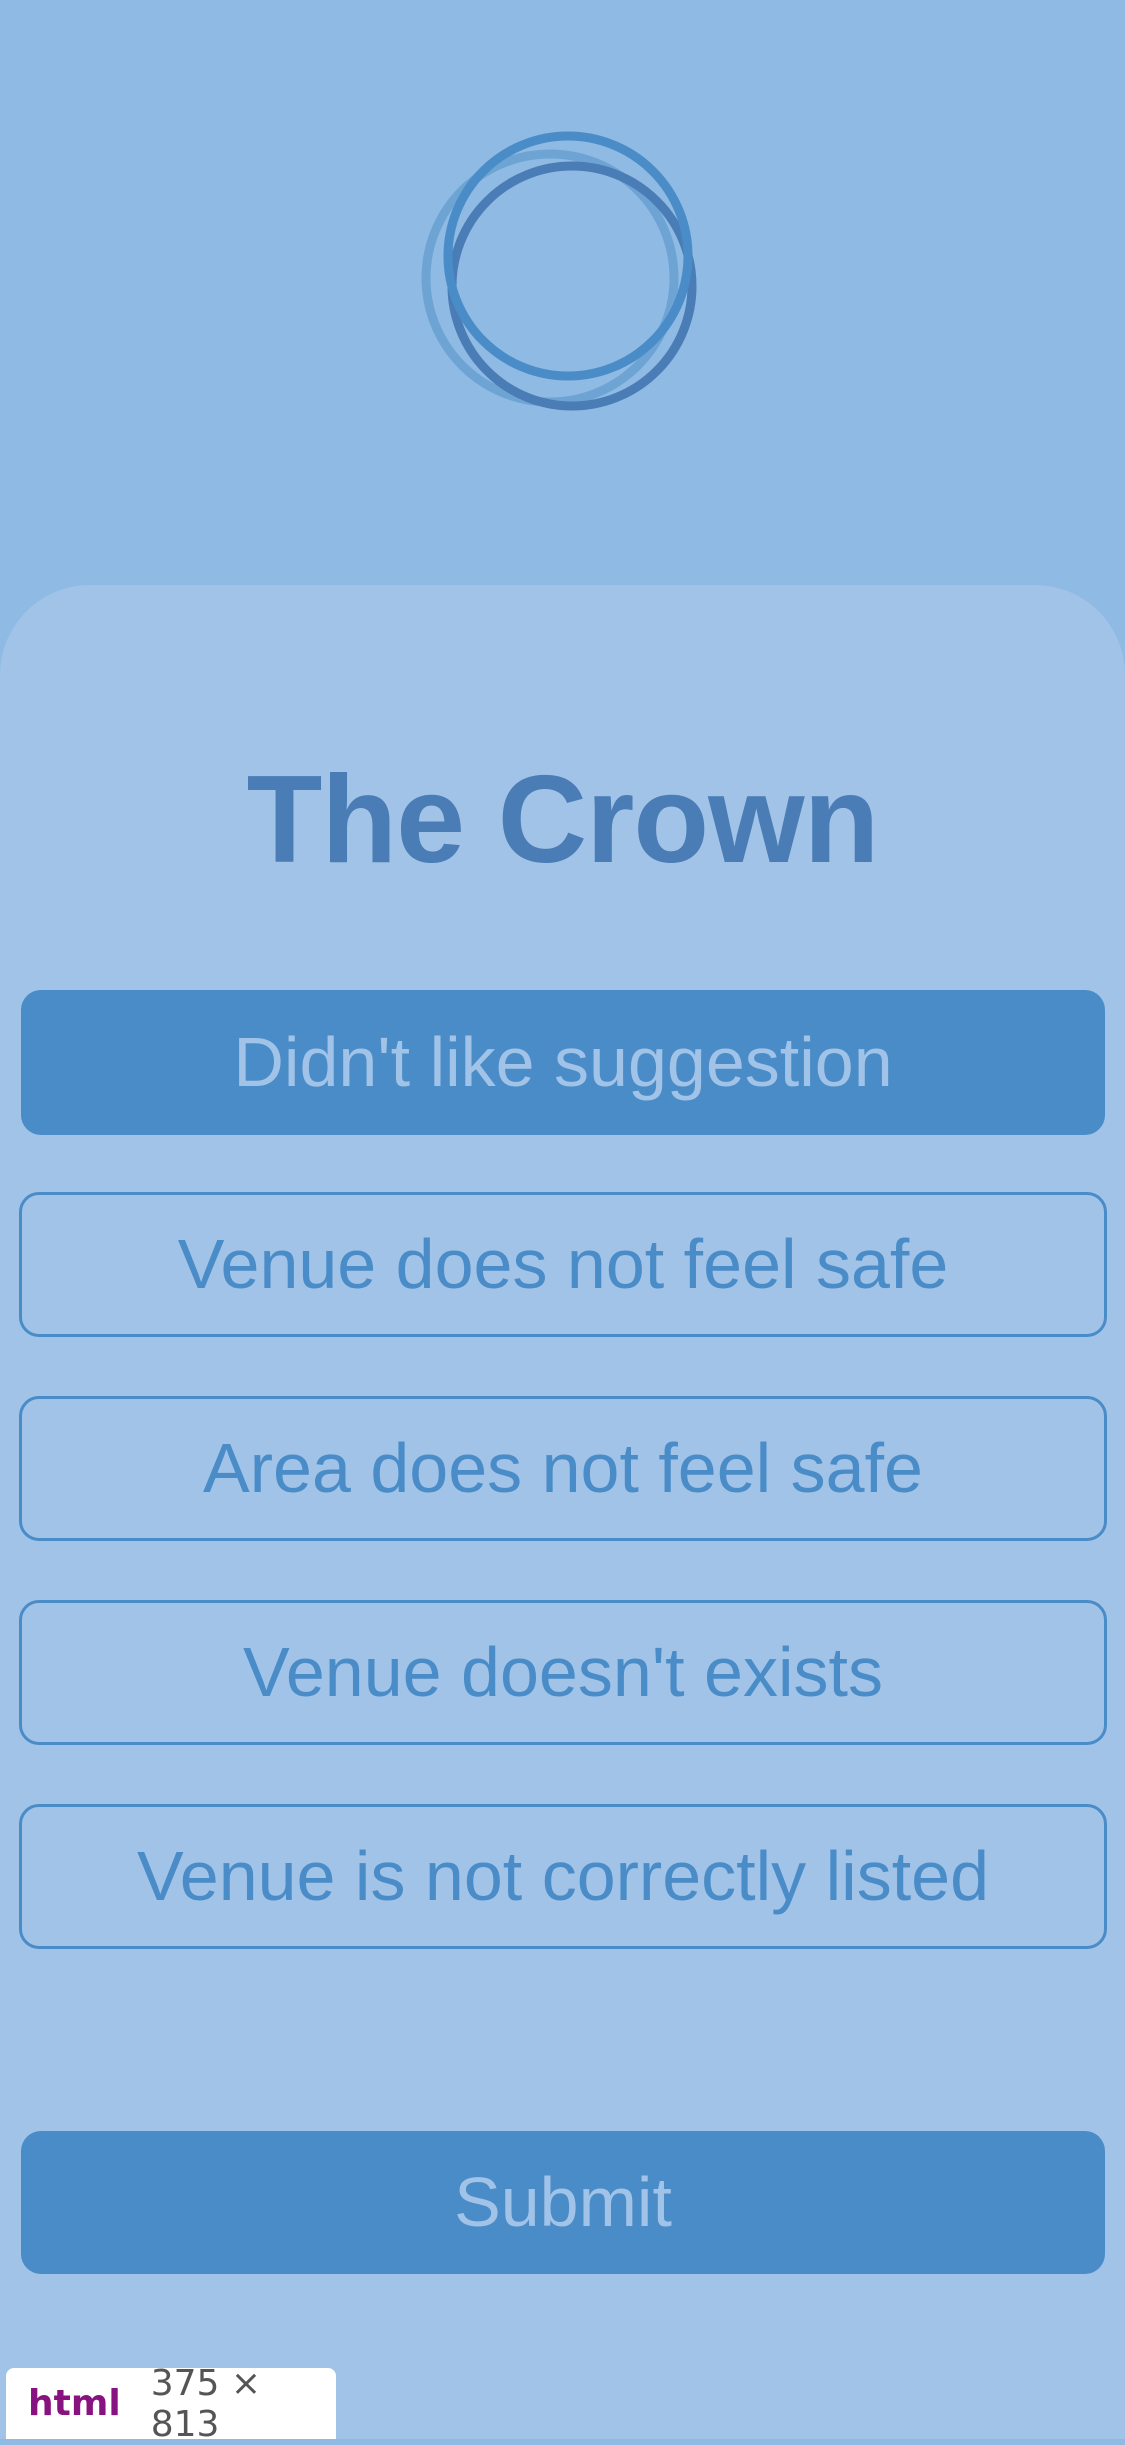  Describe the element at coordinates (74, 2403) in the screenshot. I see `element-tag-label: html` at that location.